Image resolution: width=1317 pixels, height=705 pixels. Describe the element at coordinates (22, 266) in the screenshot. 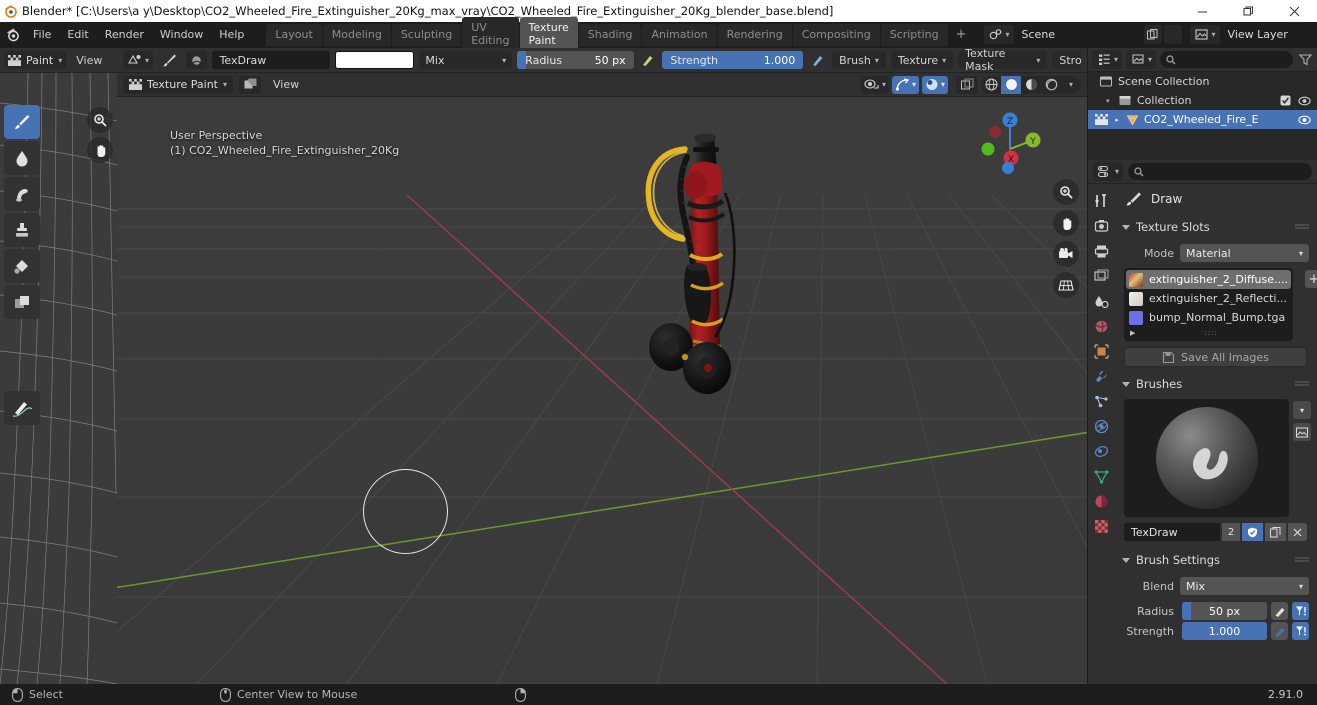

I see `tool-fill` at that location.